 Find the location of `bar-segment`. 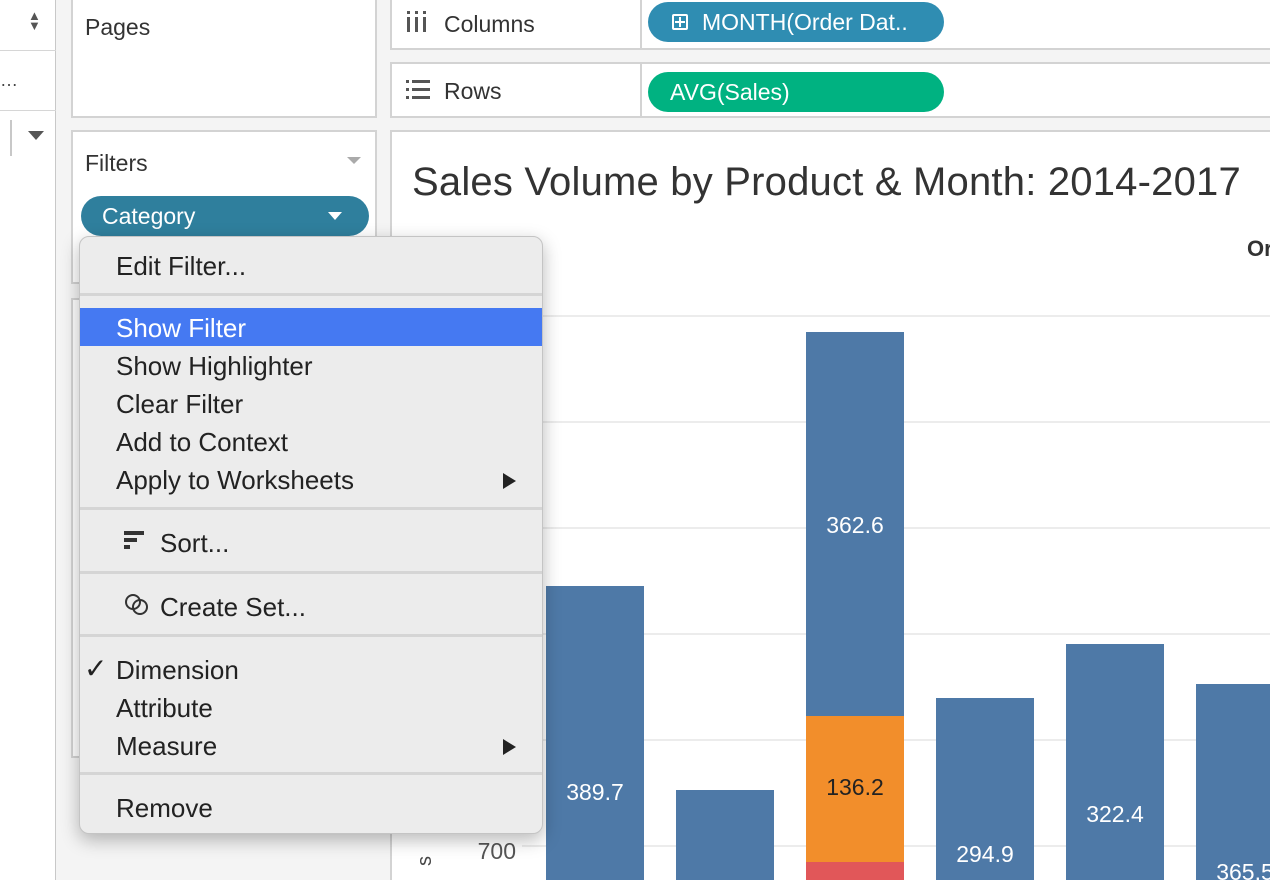

bar-segment is located at coordinates (855, 871).